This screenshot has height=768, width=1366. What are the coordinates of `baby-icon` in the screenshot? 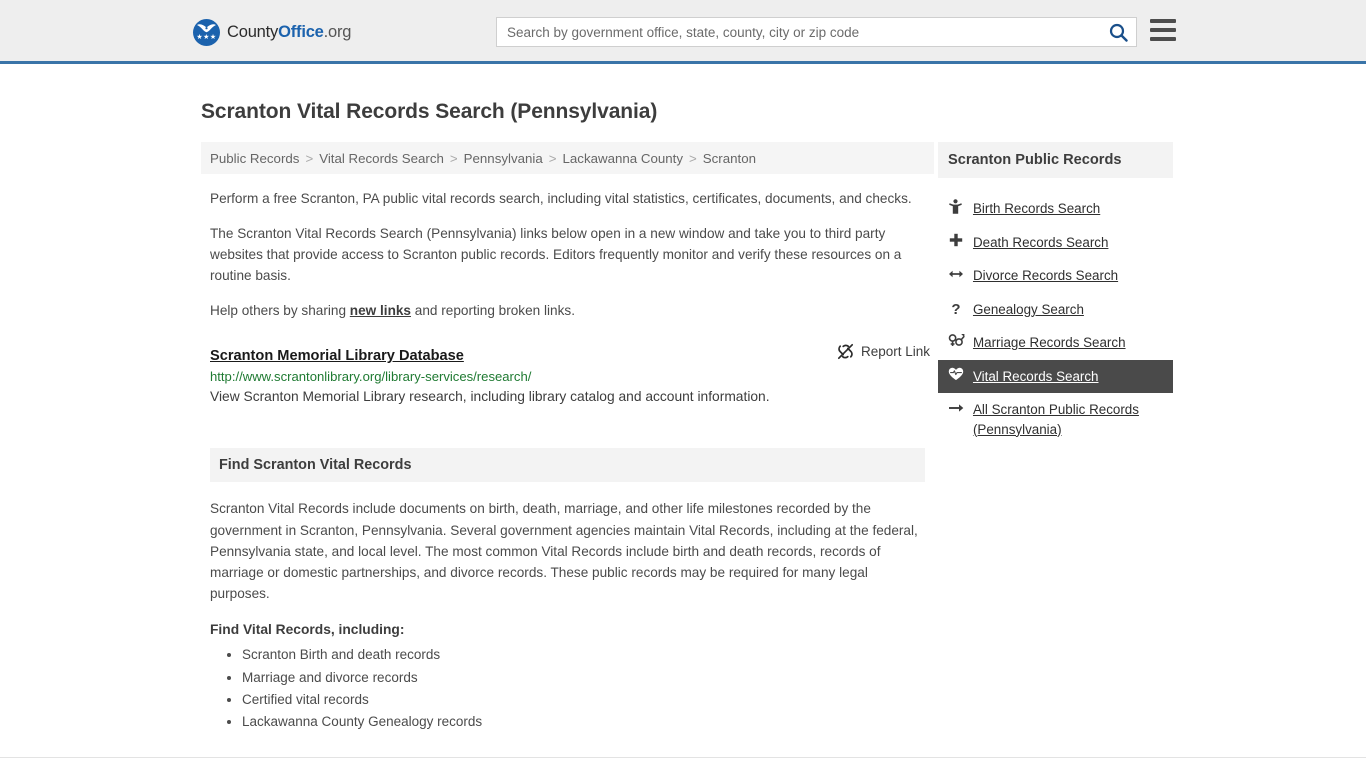 It's located at (956, 209).